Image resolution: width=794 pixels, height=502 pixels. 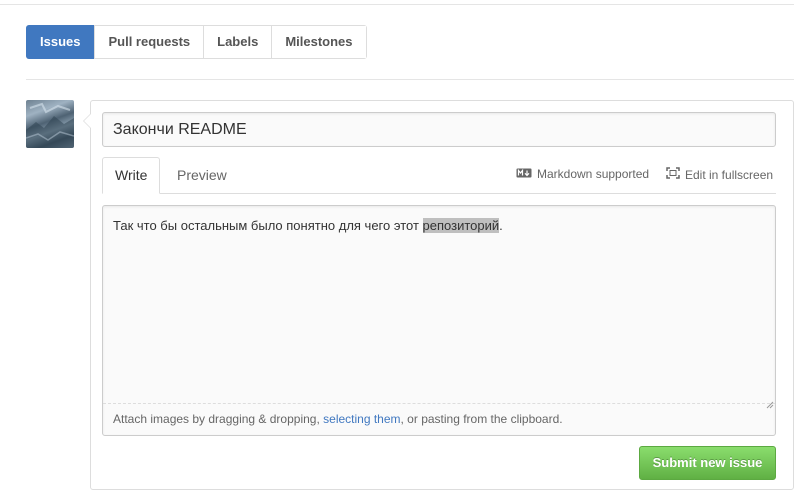 What do you see at coordinates (770, 402) in the screenshot?
I see `resize-grip-icon` at bounding box center [770, 402].